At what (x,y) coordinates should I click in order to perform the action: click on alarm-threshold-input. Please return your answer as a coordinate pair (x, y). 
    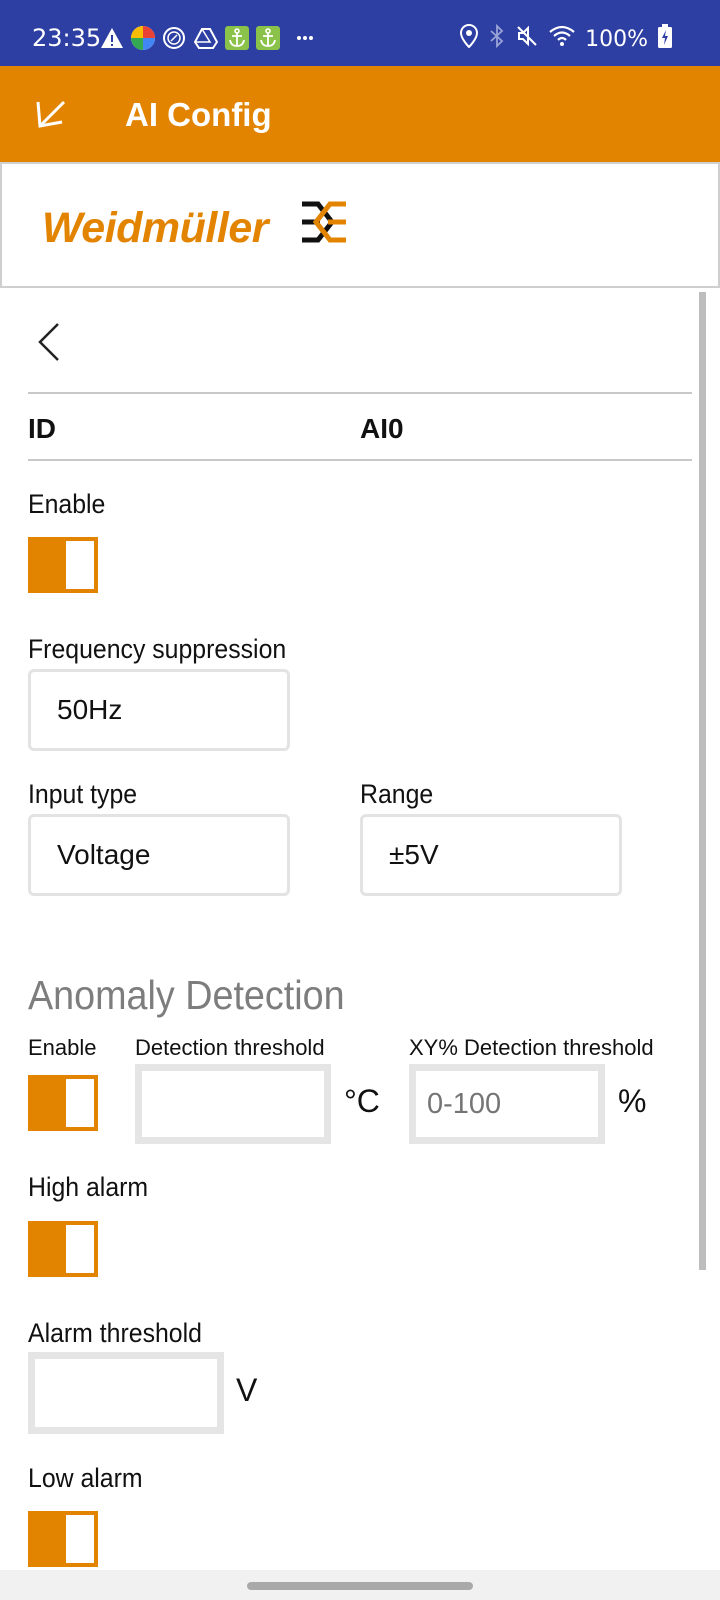
    Looking at the image, I should click on (126, 1393).